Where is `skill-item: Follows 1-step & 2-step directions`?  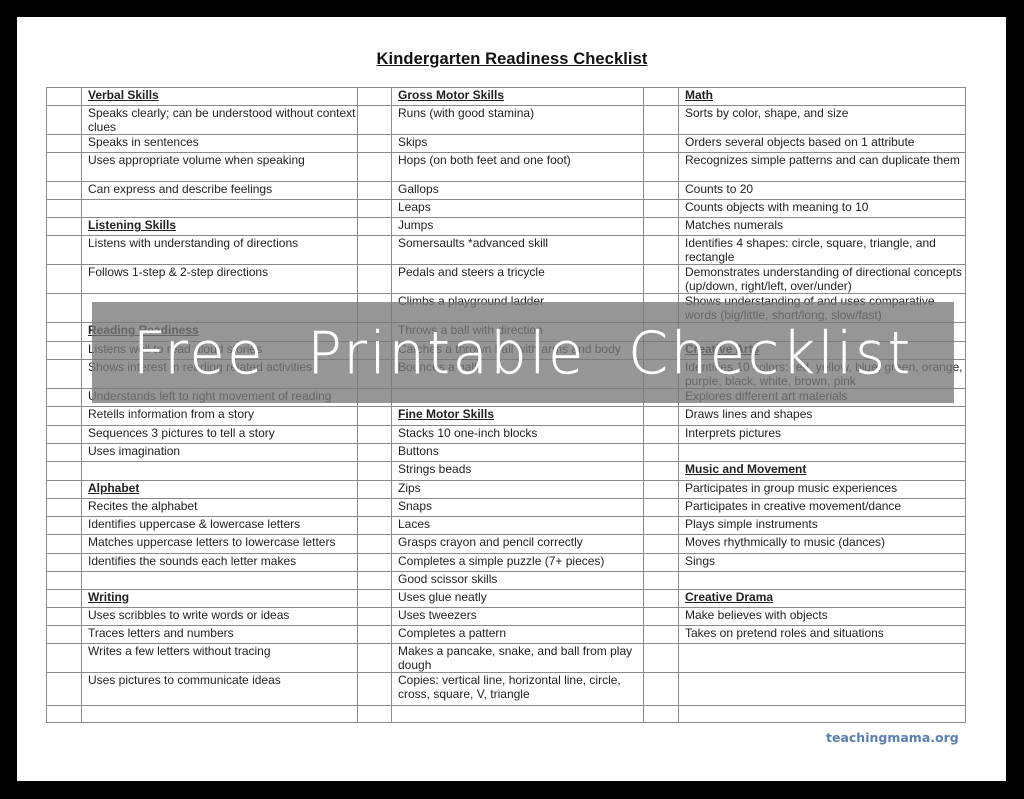
skill-item: Follows 1-step & 2-step directions is located at coordinates (219, 279).